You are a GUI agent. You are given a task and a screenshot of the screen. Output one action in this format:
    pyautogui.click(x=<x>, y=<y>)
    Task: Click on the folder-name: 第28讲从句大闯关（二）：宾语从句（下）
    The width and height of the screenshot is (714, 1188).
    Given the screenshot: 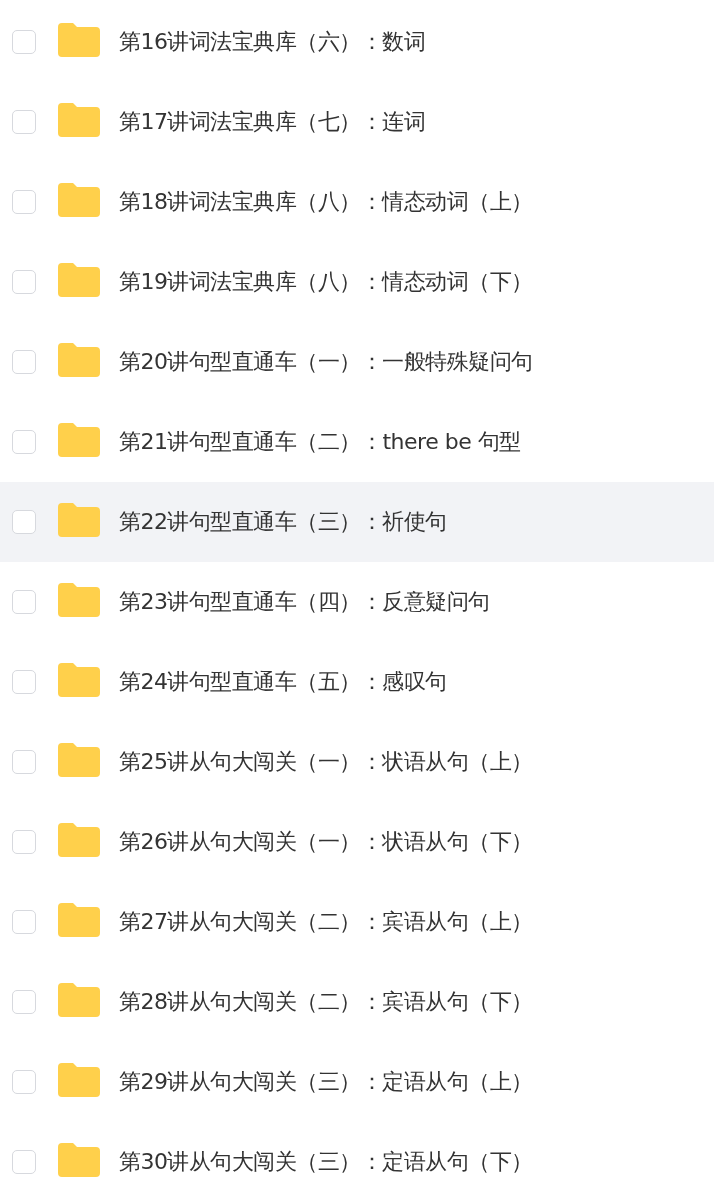 What is the action you would take?
    pyautogui.click(x=326, y=1002)
    